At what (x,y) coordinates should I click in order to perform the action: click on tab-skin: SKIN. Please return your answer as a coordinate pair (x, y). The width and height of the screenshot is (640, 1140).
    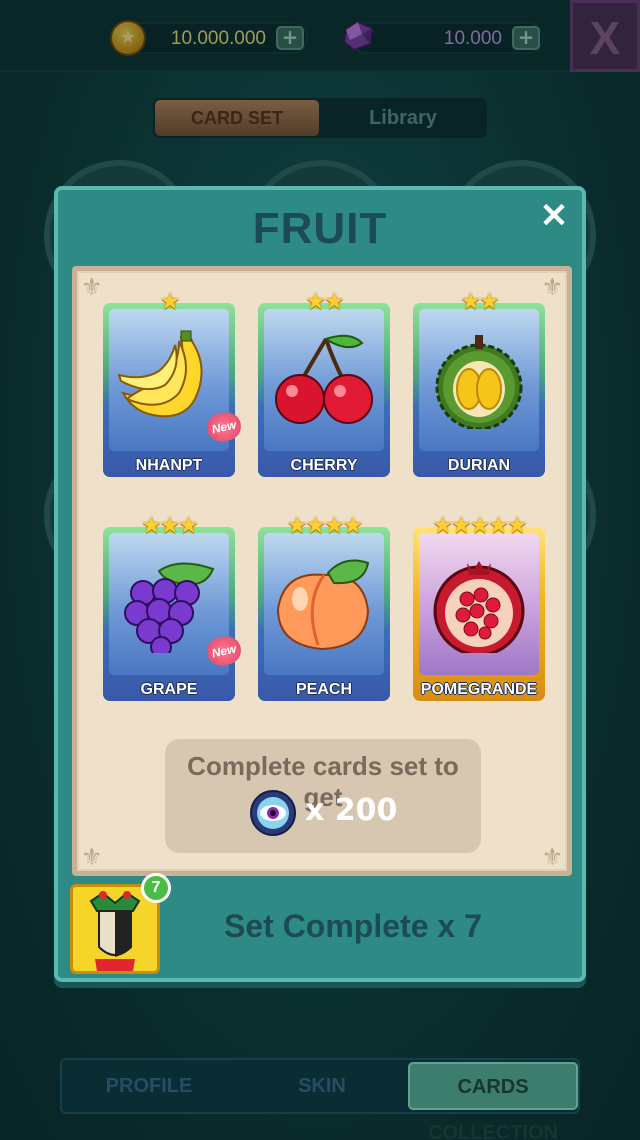
    Looking at the image, I should click on (322, 1086).